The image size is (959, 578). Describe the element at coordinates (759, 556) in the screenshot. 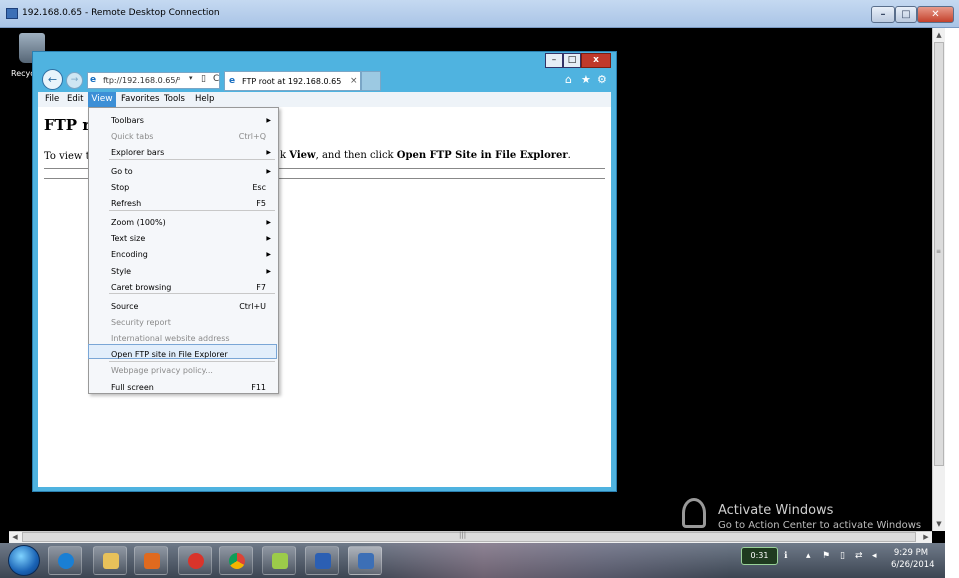

I see `tray-timer-badge: 0:31` at that location.